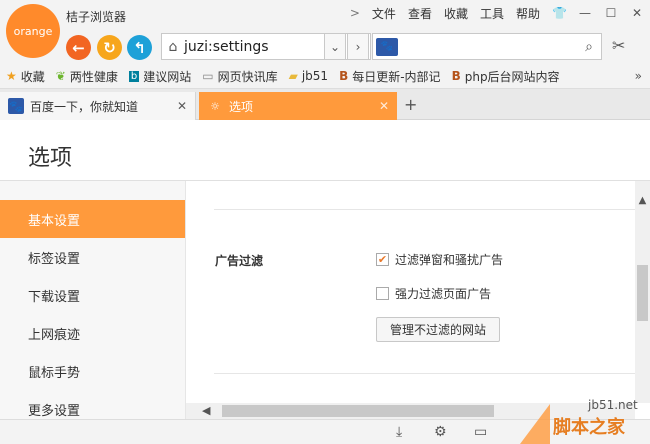 The width and height of the screenshot is (650, 444). I want to click on bookmark-jb51: ▰ jb51, so click(308, 76).